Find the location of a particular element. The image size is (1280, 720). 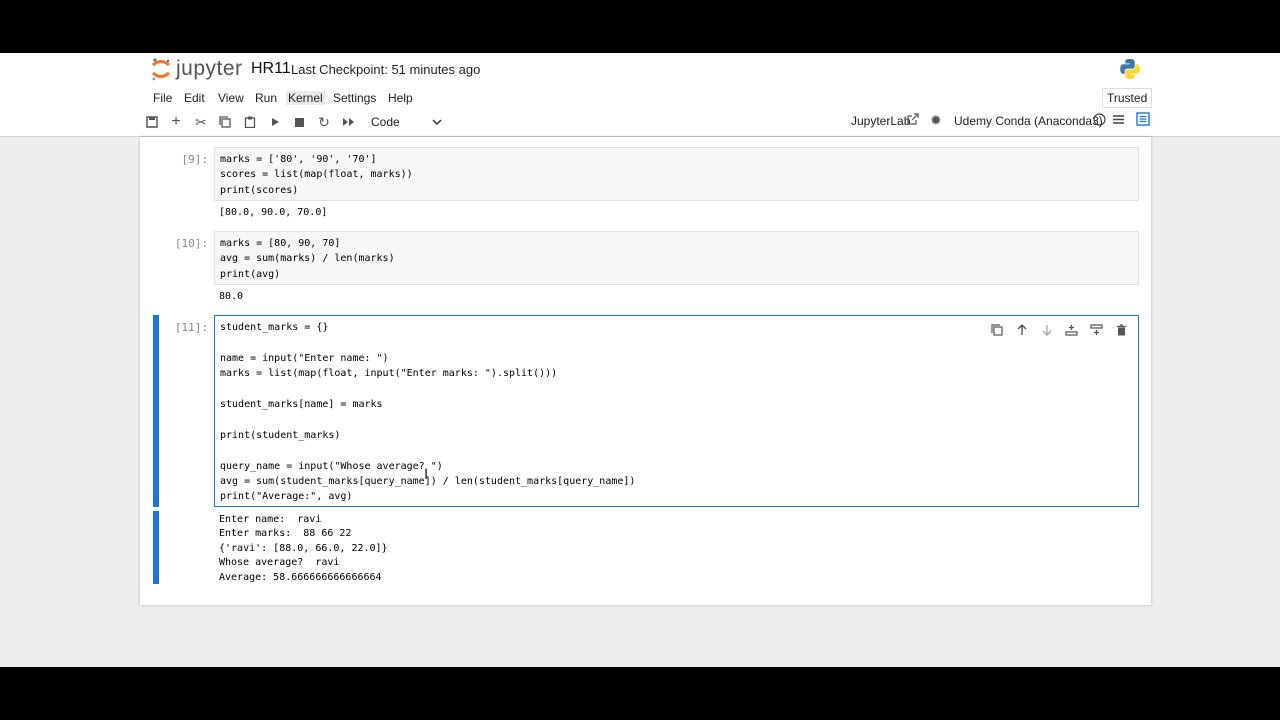

code-line: student_marks[name] = marks is located at coordinates (301, 405).